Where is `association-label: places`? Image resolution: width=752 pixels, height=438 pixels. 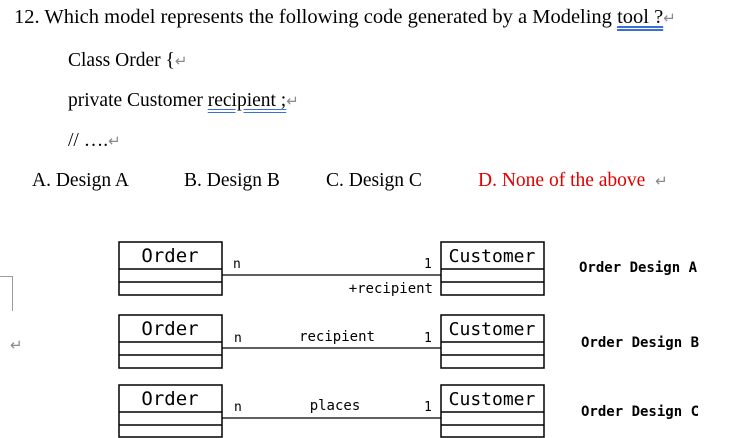 association-label: places is located at coordinates (335, 406).